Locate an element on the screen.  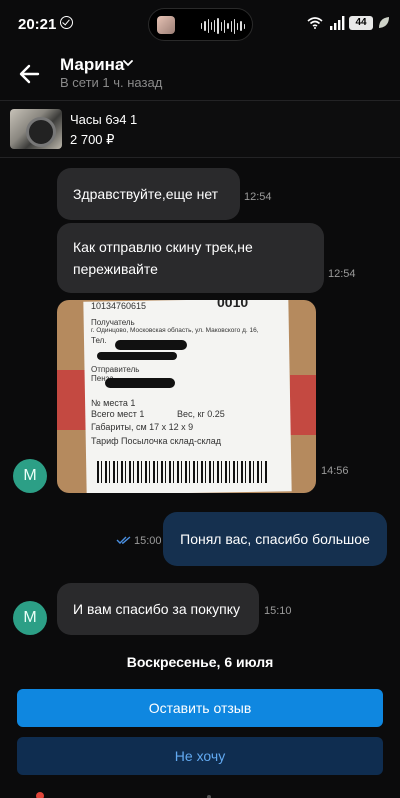
dynamic-island is located at coordinates (200, 24).